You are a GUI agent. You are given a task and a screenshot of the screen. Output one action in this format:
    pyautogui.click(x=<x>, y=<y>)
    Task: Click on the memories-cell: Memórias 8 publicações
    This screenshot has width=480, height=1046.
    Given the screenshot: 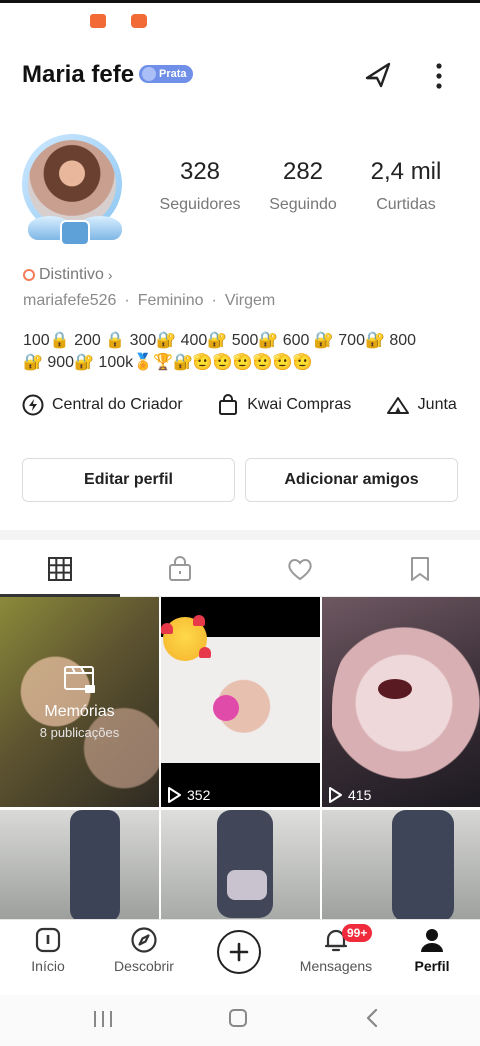 What is the action you would take?
    pyautogui.click(x=79, y=702)
    